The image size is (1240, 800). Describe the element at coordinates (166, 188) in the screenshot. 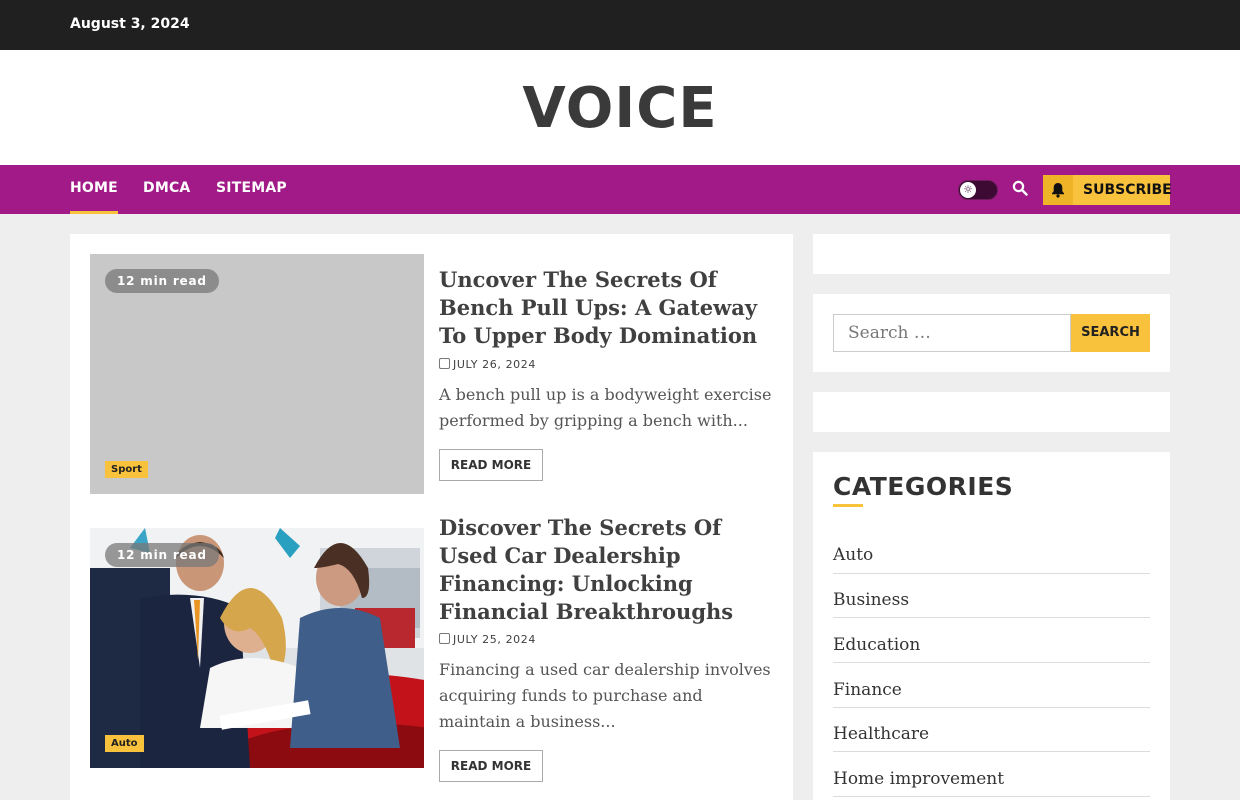

I see `nav-item-dmca: DMCA` at that location.